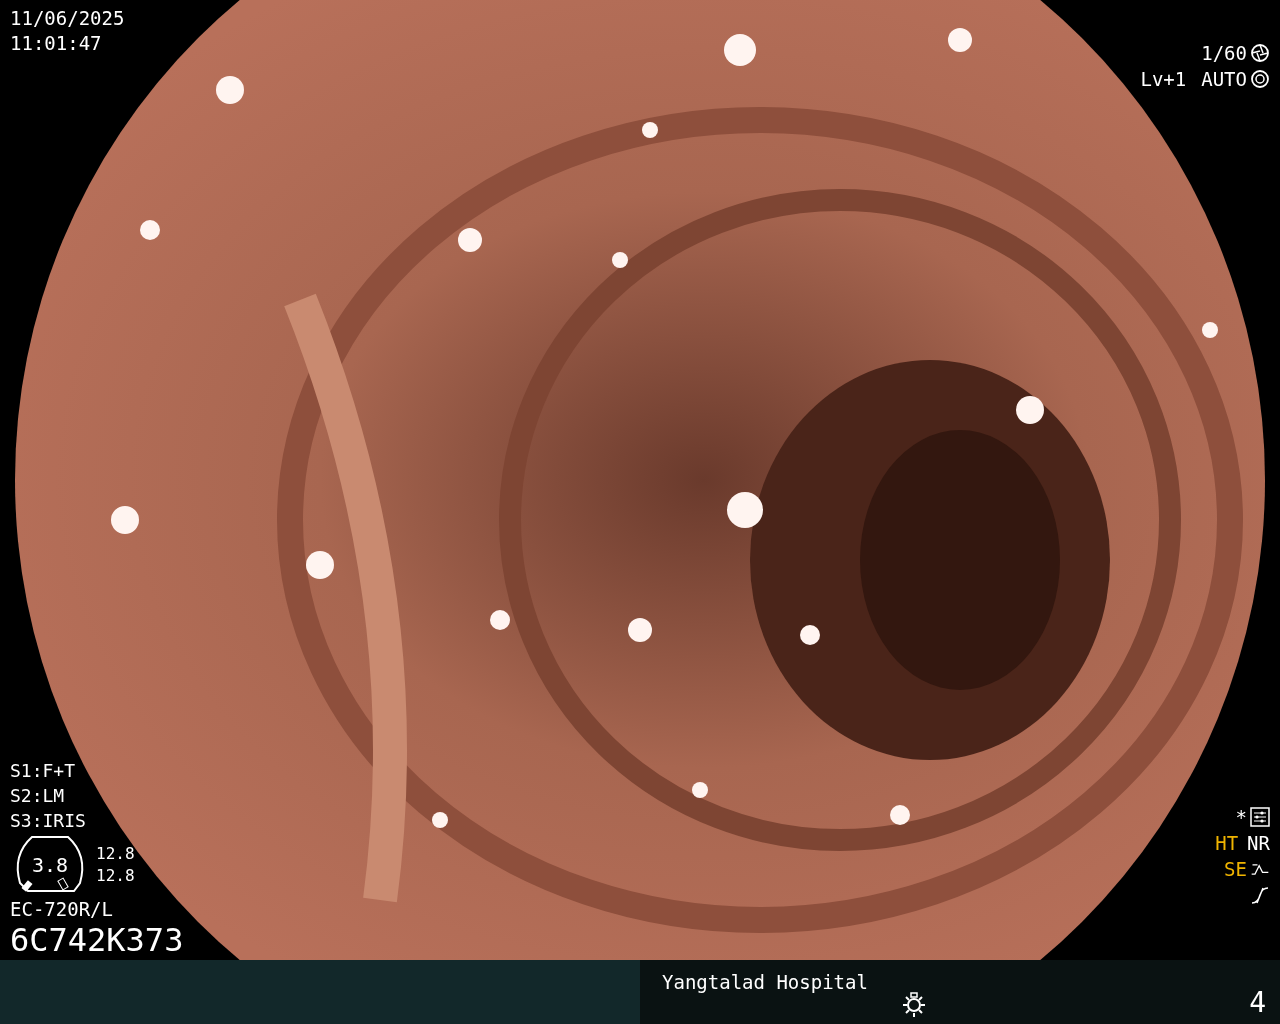 This screenshot has height=1024, width=1280. Describe the element at coordinates (1260, 79) in the screenshot. I see `iris-icon` at that location.